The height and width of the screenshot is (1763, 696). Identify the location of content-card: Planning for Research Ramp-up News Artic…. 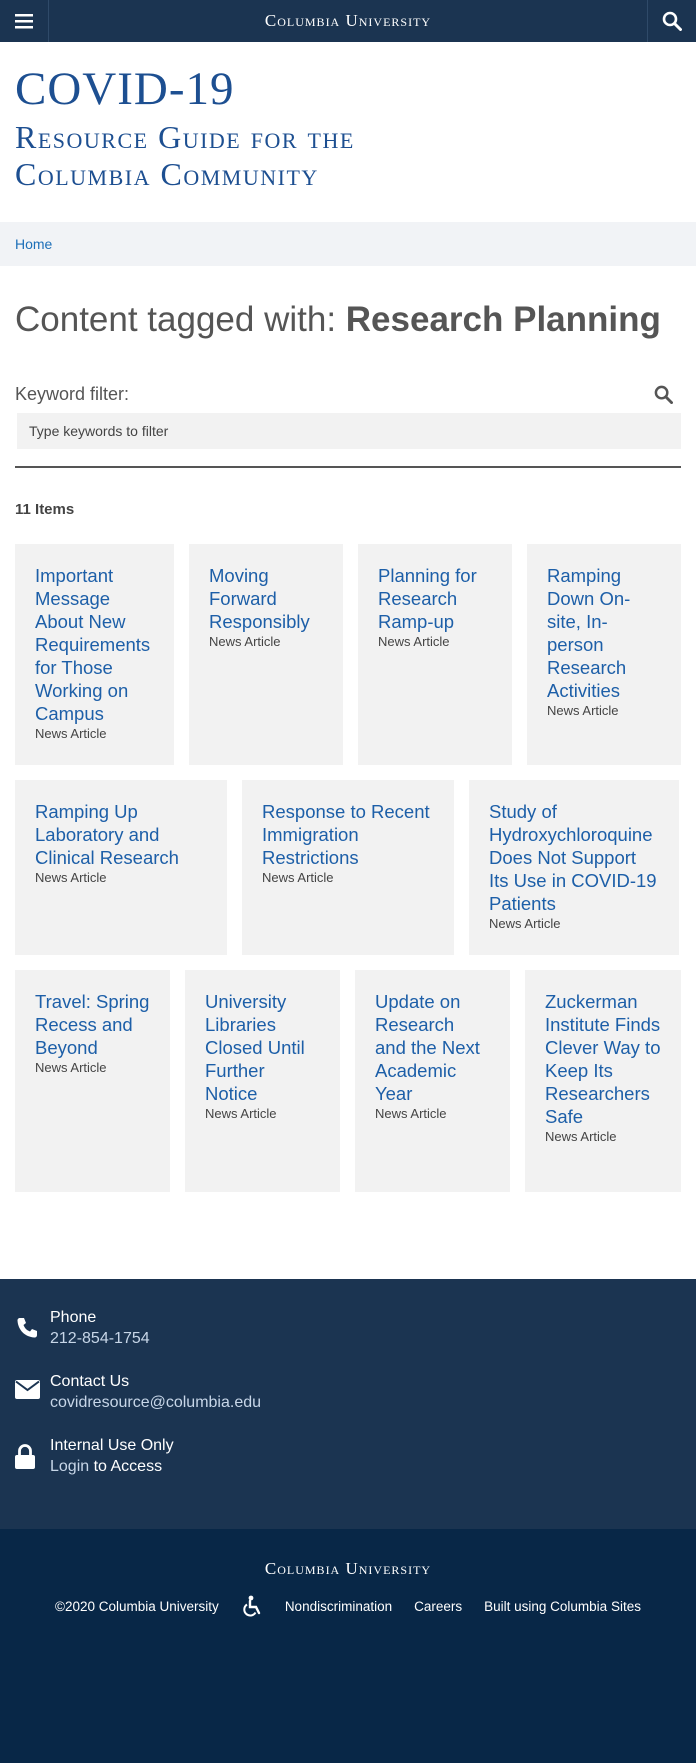
(435, 654).